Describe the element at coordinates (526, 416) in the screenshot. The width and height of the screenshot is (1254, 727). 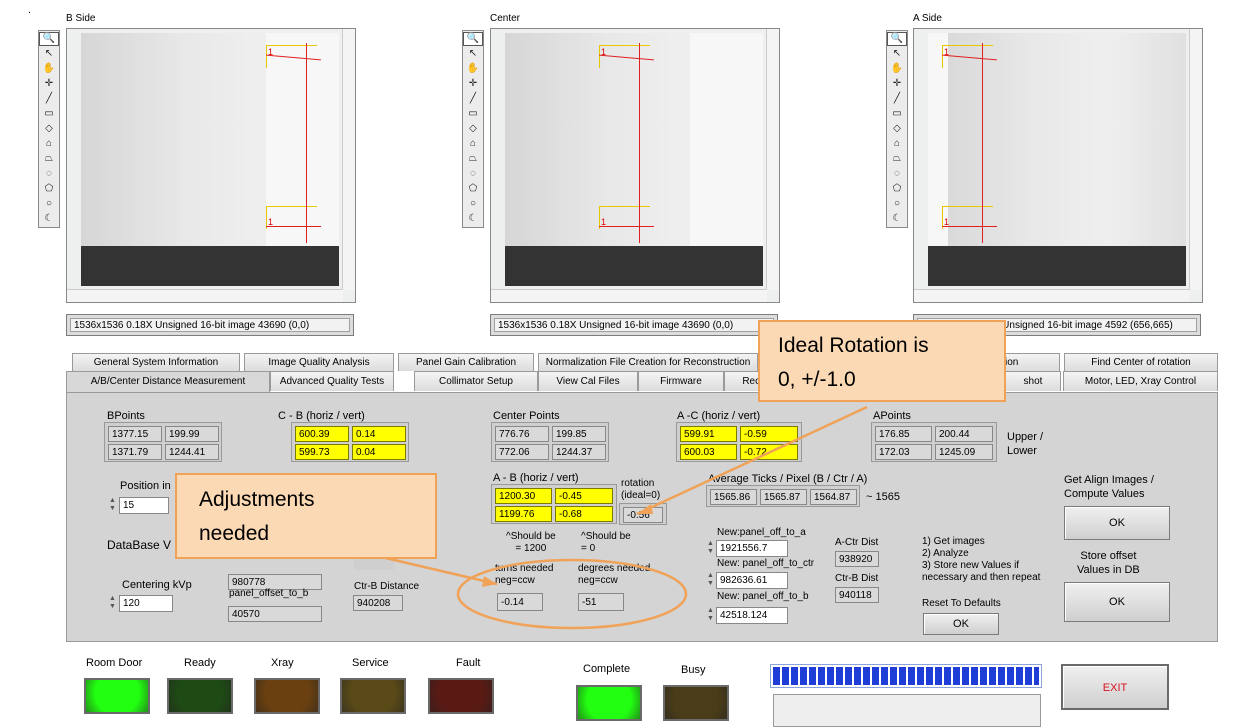
I see `center-points-label: Center Points` at that location.